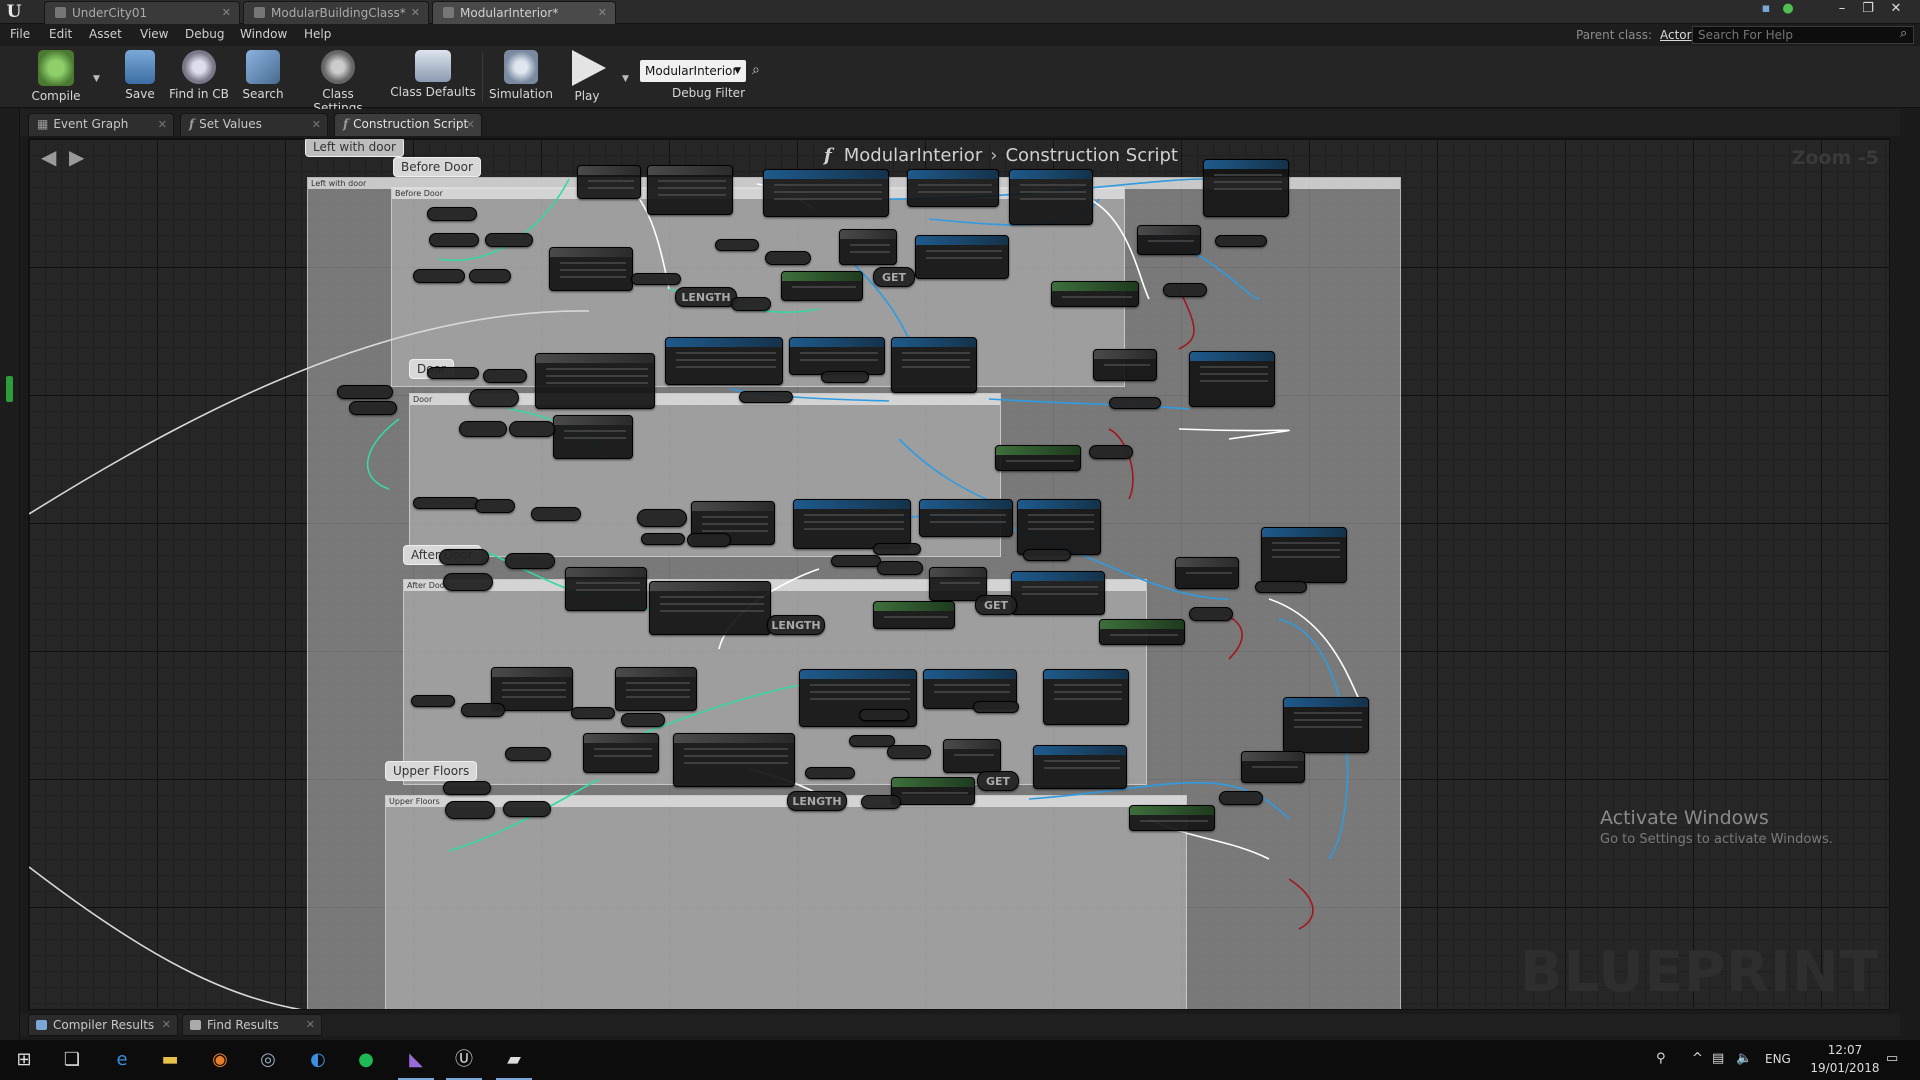 The height and width of the screenshot is (1080, 1920). I want to click on clock-time: 12:07, so click(1845, 1050).